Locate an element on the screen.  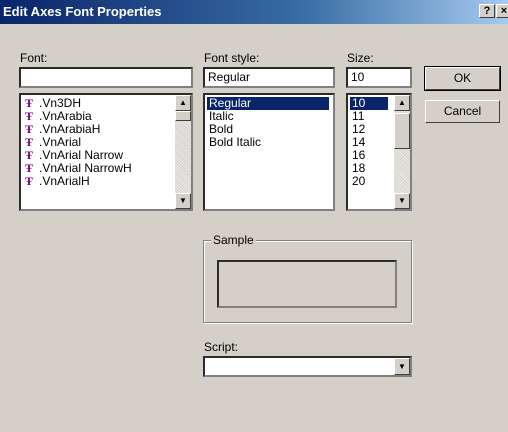
font-style-list: Regular Italic Bold Bold Italic is located at coordinates (269, 152).